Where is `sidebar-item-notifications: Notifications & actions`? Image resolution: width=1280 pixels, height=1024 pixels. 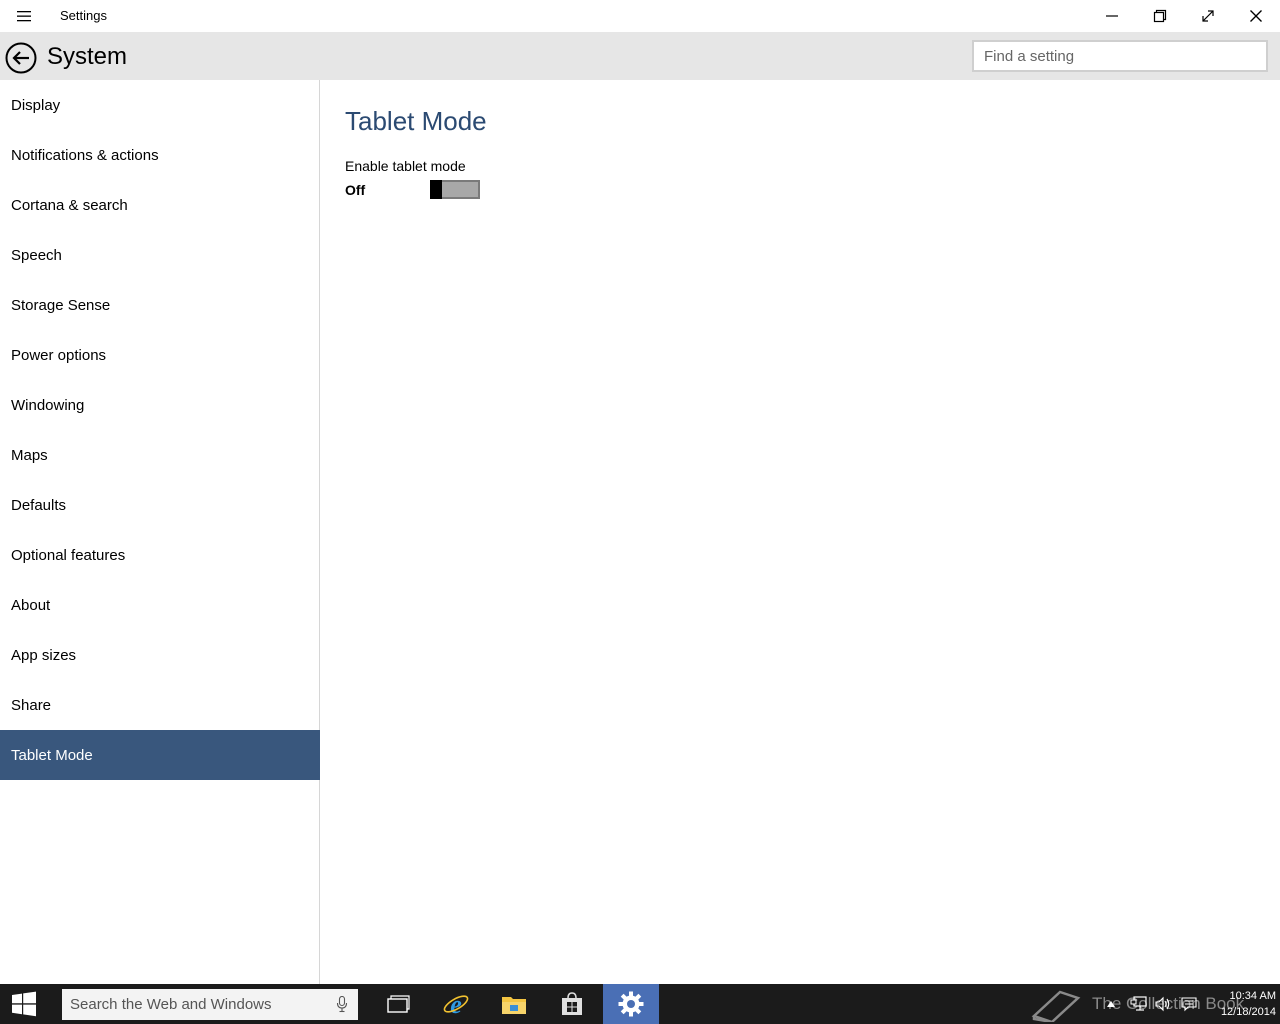
sidebar-item-notifications: Notifications & actions is located at coordinates (160, 155).